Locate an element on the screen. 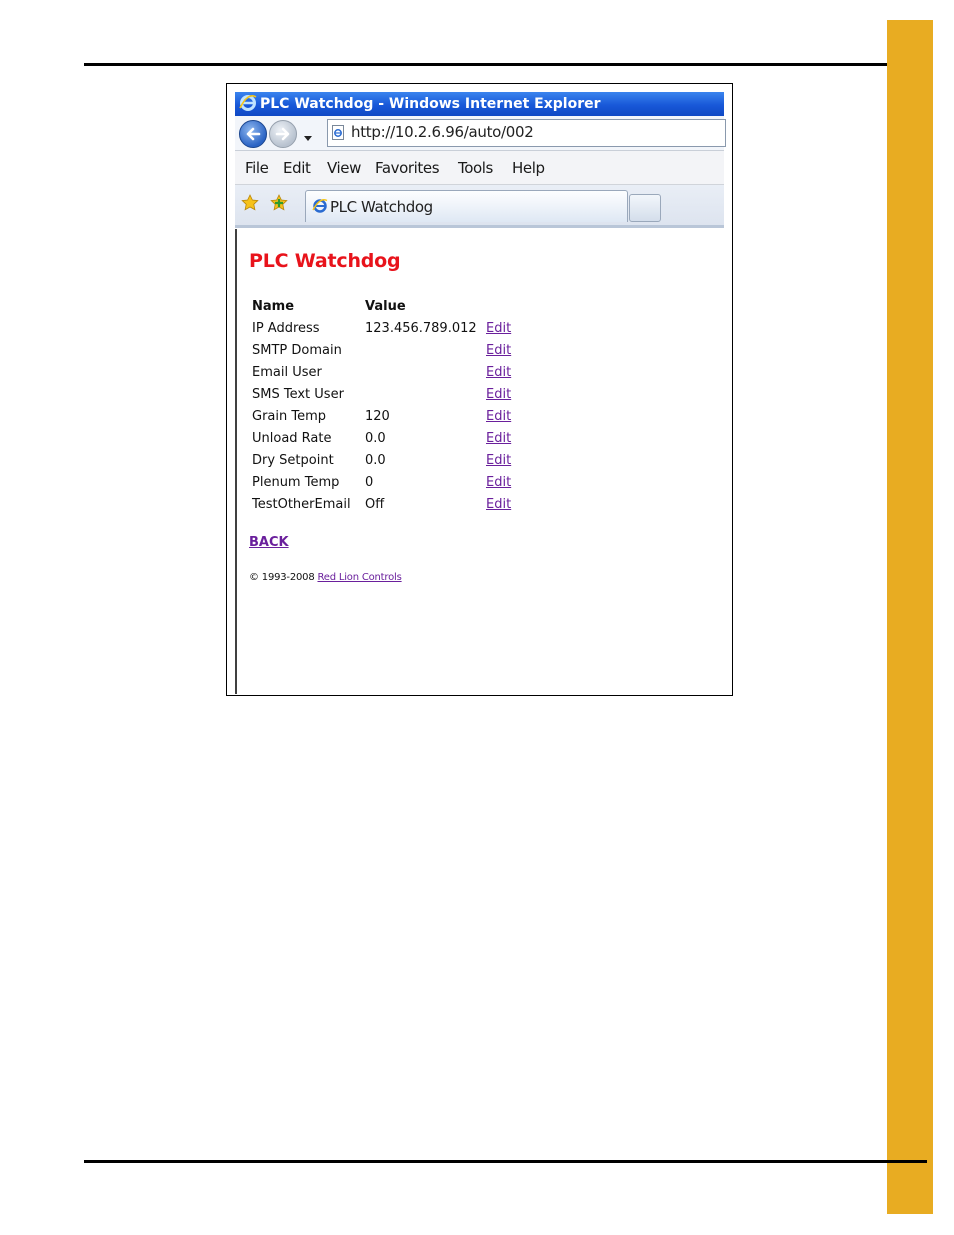  menu-file: File is located at coordinates (257, 168).